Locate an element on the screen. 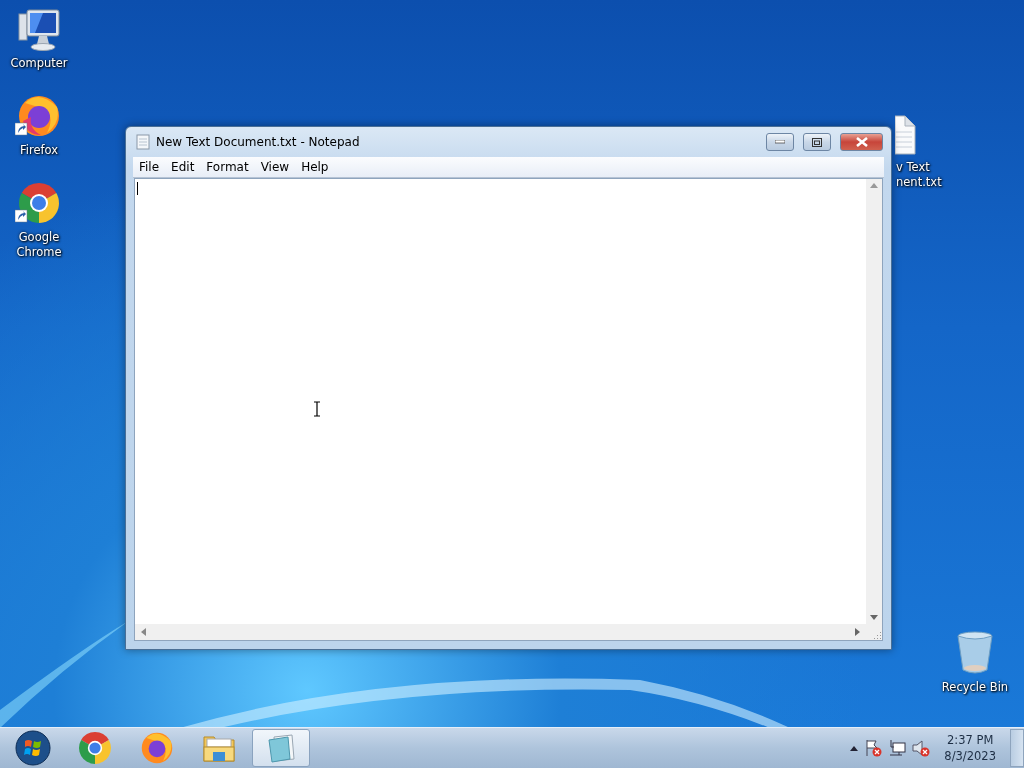 This screenshot has width=1024, height=768. icon-label: Computer is located at coordinates (39, 63).